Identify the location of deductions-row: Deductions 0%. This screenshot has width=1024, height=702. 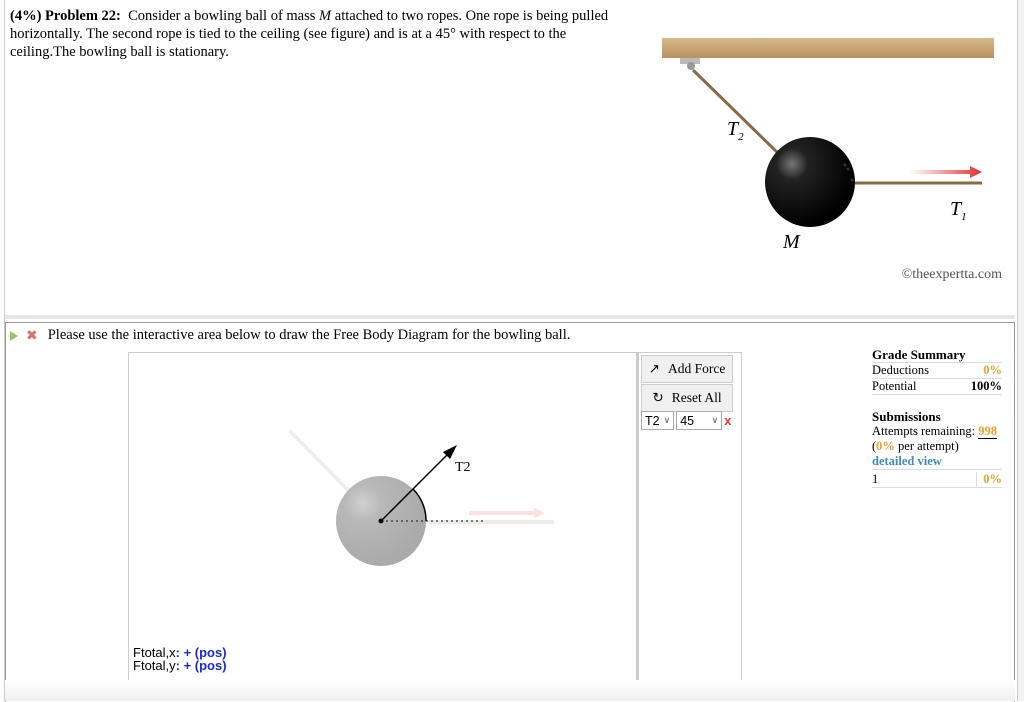
(937, 371).